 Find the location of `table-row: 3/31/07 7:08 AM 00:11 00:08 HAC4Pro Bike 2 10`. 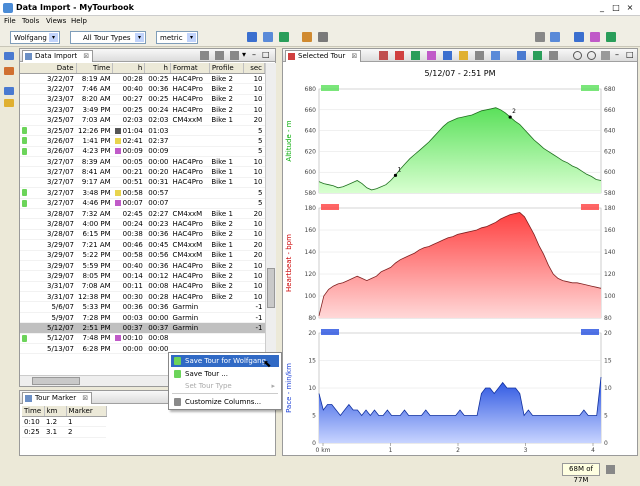

table-row: 3/31/07 7:08 AM 00:11 00:08 HAC4Pro Bike 2 10 is located at coordinates (142, 287).